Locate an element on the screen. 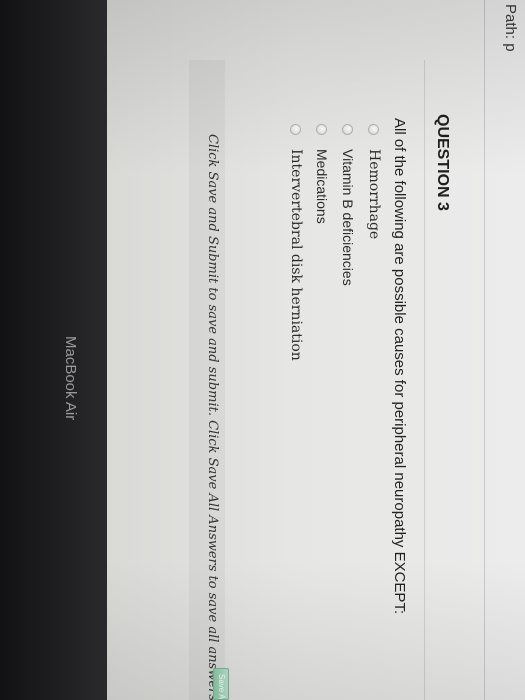  option-vitamin-b-deficiencies: Vitamin B deficiencies is located at coordinates (348, 205).